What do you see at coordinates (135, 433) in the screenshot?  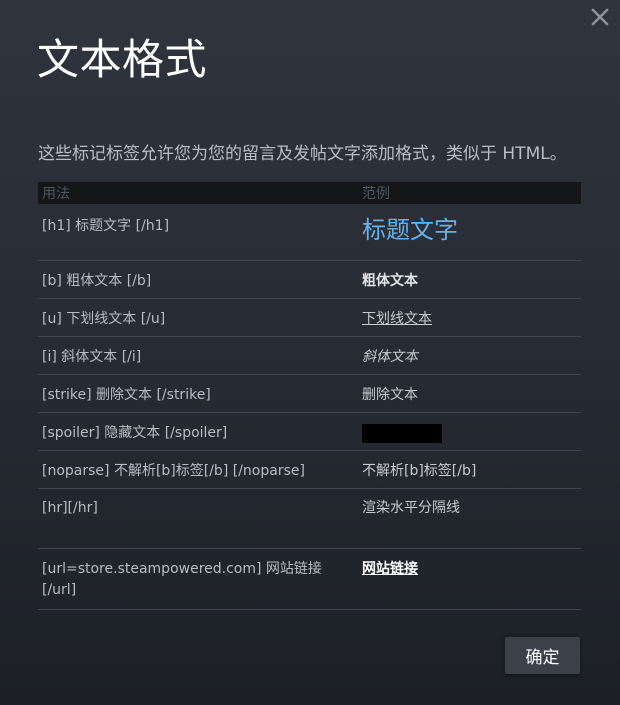 I see `usage-cell: [spoiler] 隐藏文本 [/spoiler]` at bounding box center [135, 433].